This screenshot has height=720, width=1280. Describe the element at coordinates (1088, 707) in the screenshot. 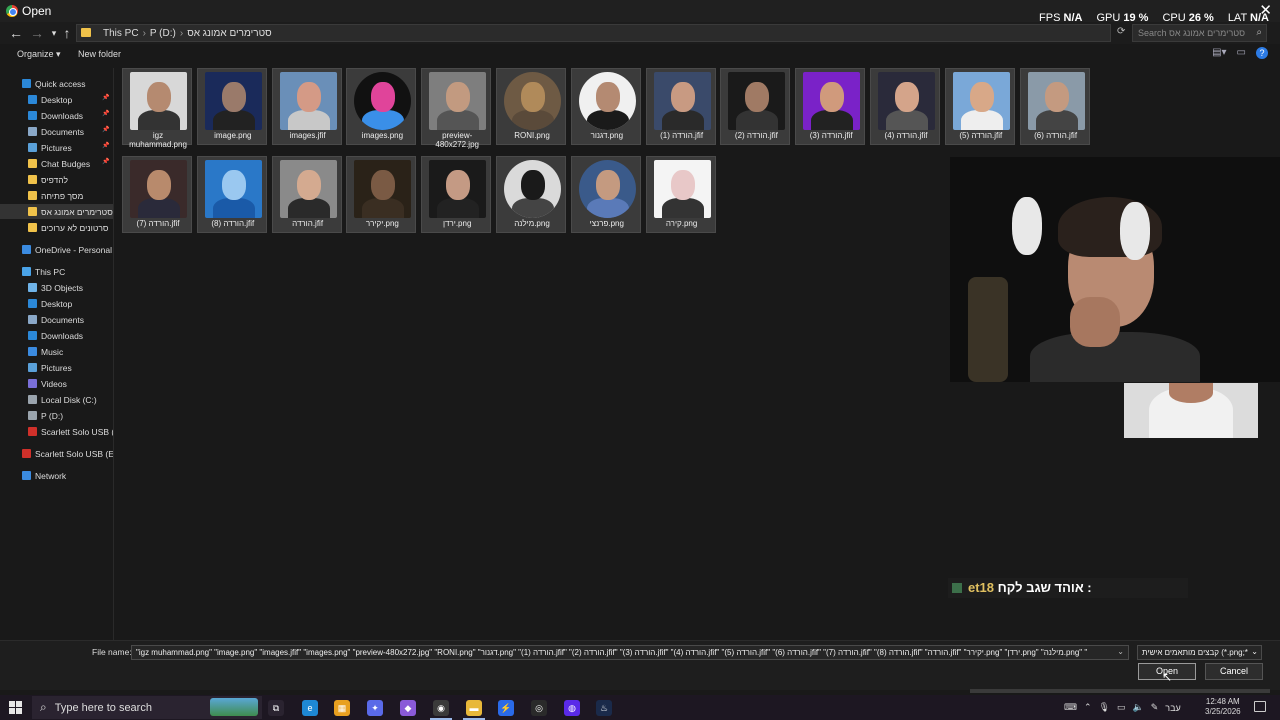

I see `chevron-up-icon: ⌃` at that location.